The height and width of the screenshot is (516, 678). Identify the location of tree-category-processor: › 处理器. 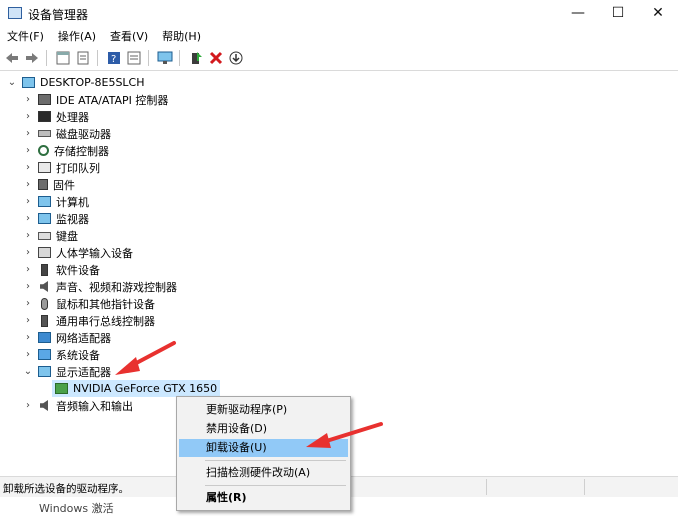
(55, 116).